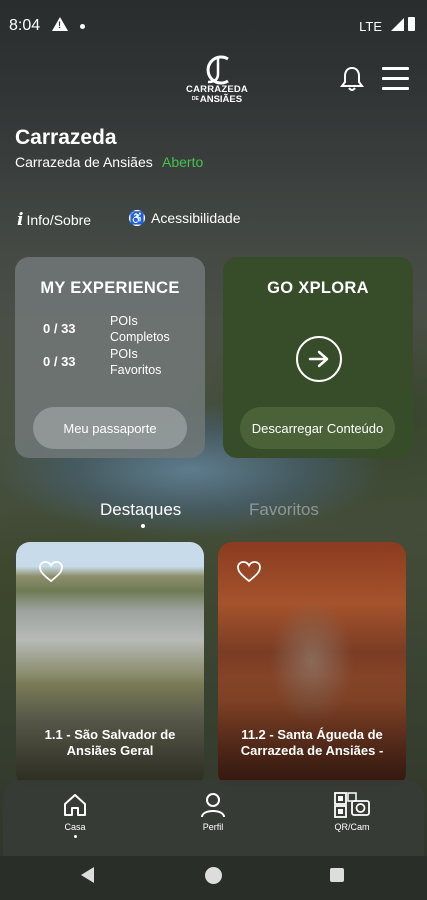  What do you see at coordinates (213, 827) in the screenshot?
I see `nav-perfil-label: Perfil` at bounding box center [213, 827].